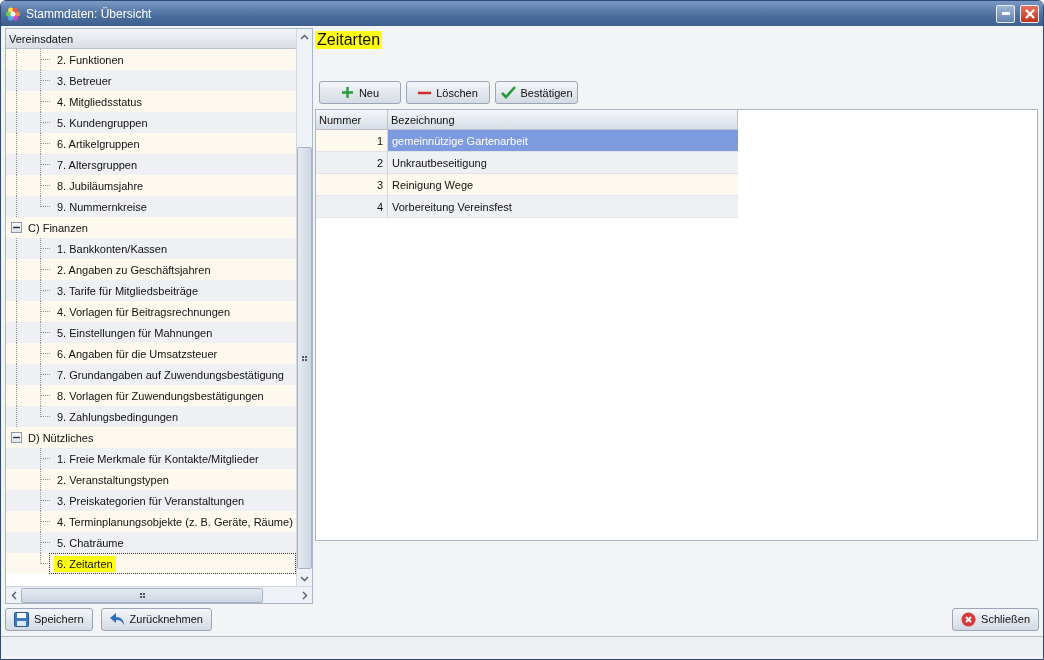 This screenshot has width=1044, height=660. I want to click on scroll-right-icon, so click(304, 595).